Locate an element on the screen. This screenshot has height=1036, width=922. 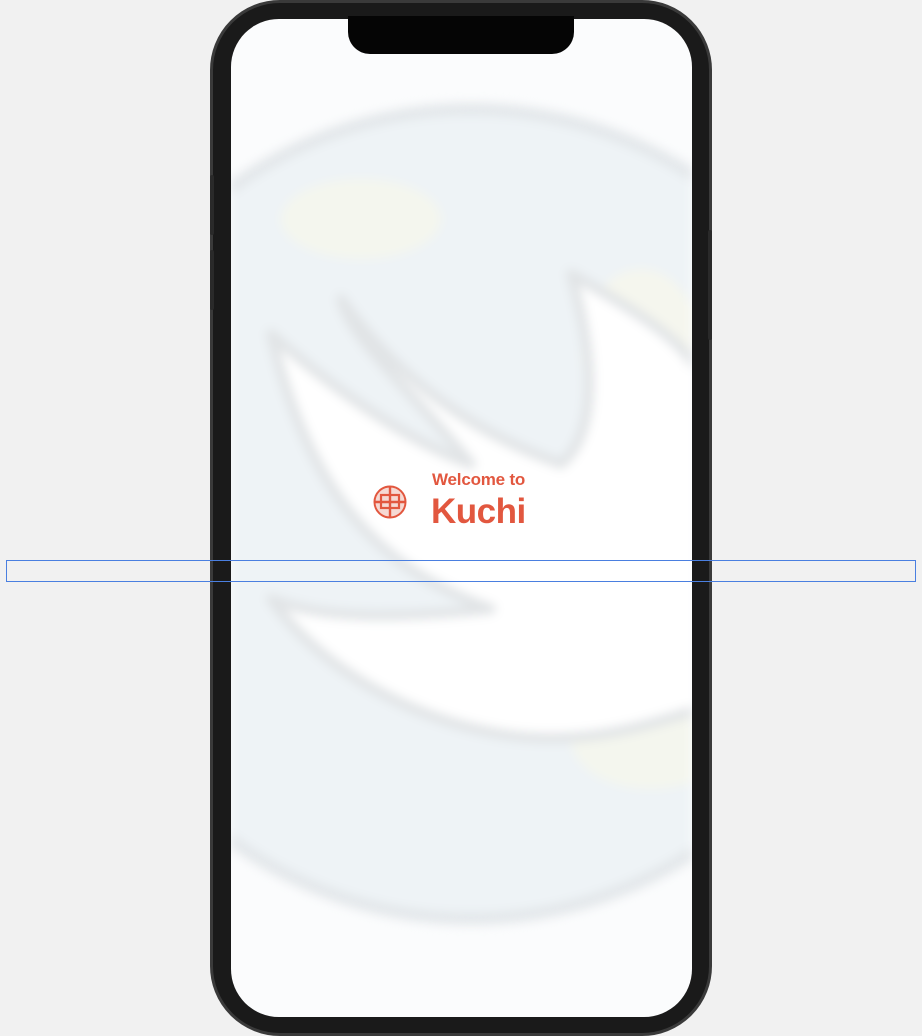
app-name-title: Kuchi is located at coordinates (478, 511).